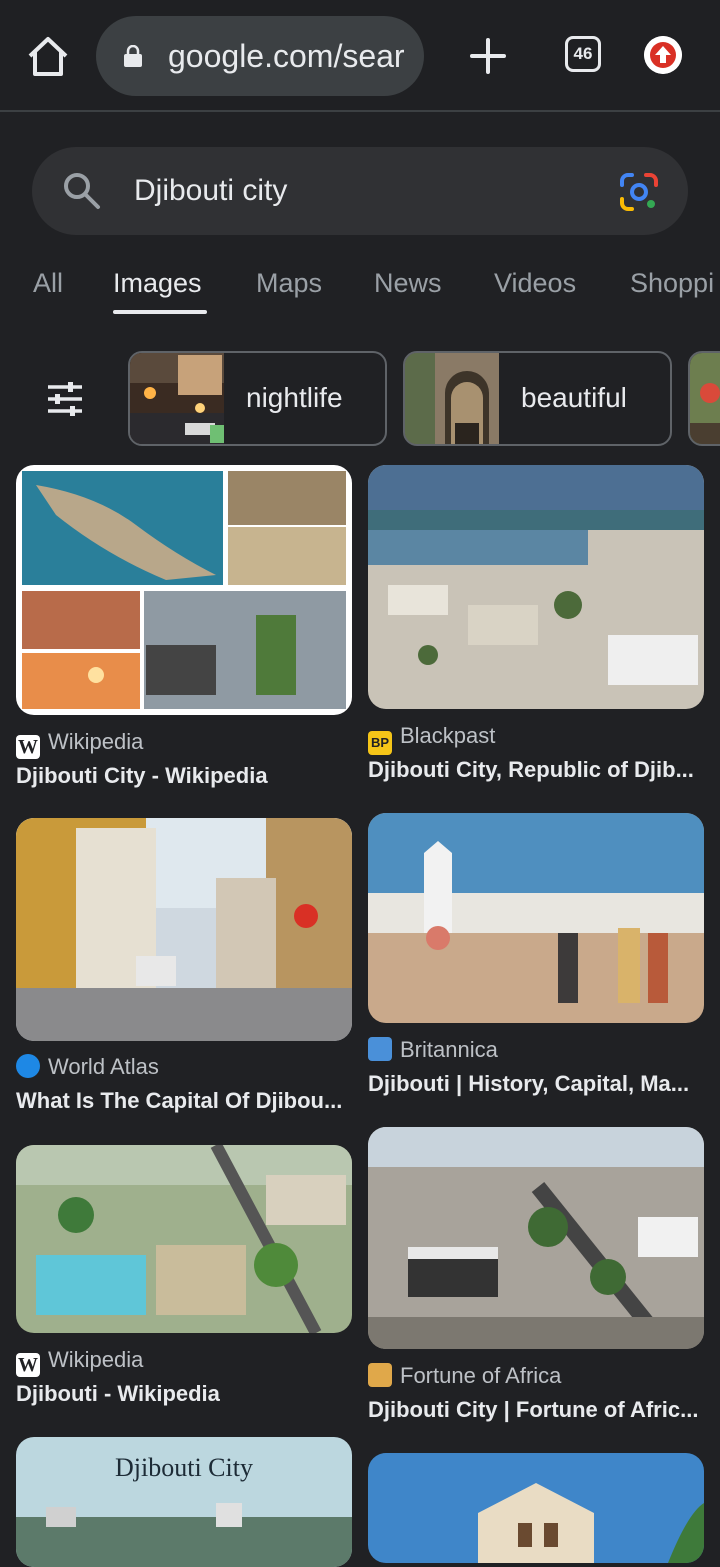  What do you see at coordinates (286, 56) in the screenshot?
I see `url-text: google.com/sear` at bounding box center [286, 56].